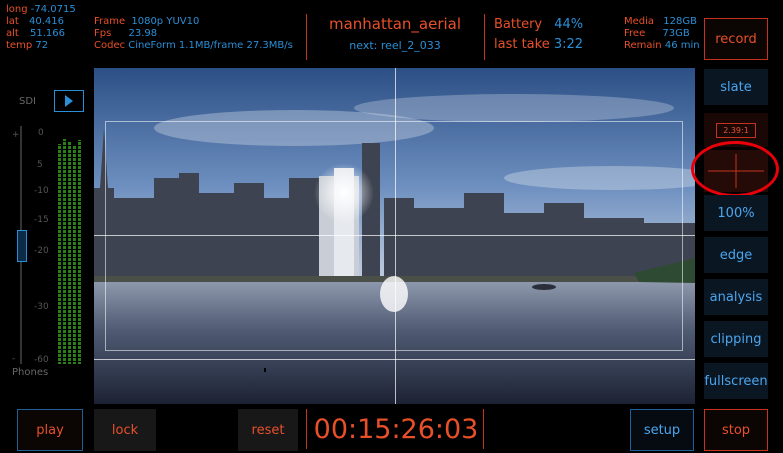 This screenshot has height=453, width=783. I want to click on long-value: -74.0715, so click(53, 9).